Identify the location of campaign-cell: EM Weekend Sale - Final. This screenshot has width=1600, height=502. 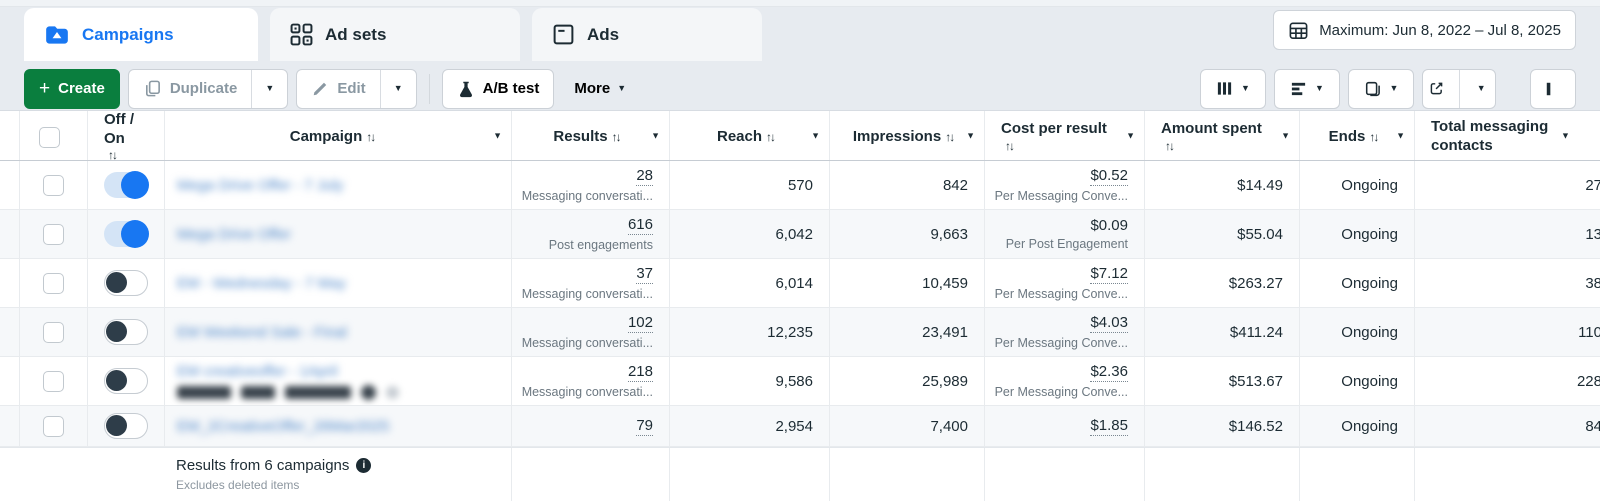
(338, 332).